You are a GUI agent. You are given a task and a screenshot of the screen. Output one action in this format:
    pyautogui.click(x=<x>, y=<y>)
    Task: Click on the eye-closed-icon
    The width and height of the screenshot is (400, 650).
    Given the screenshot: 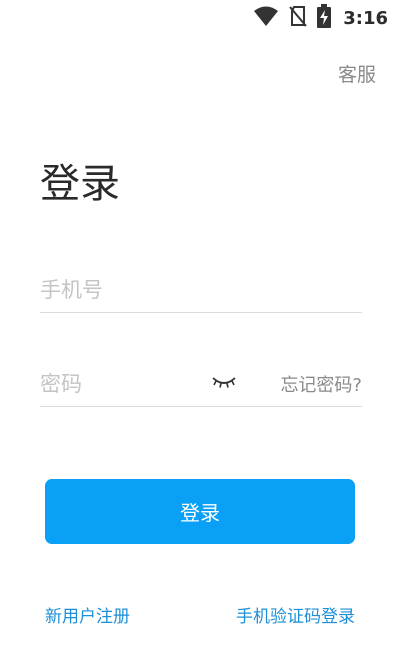 What is the action you would take?
    pyautogui.click(x=224, y=382)
    